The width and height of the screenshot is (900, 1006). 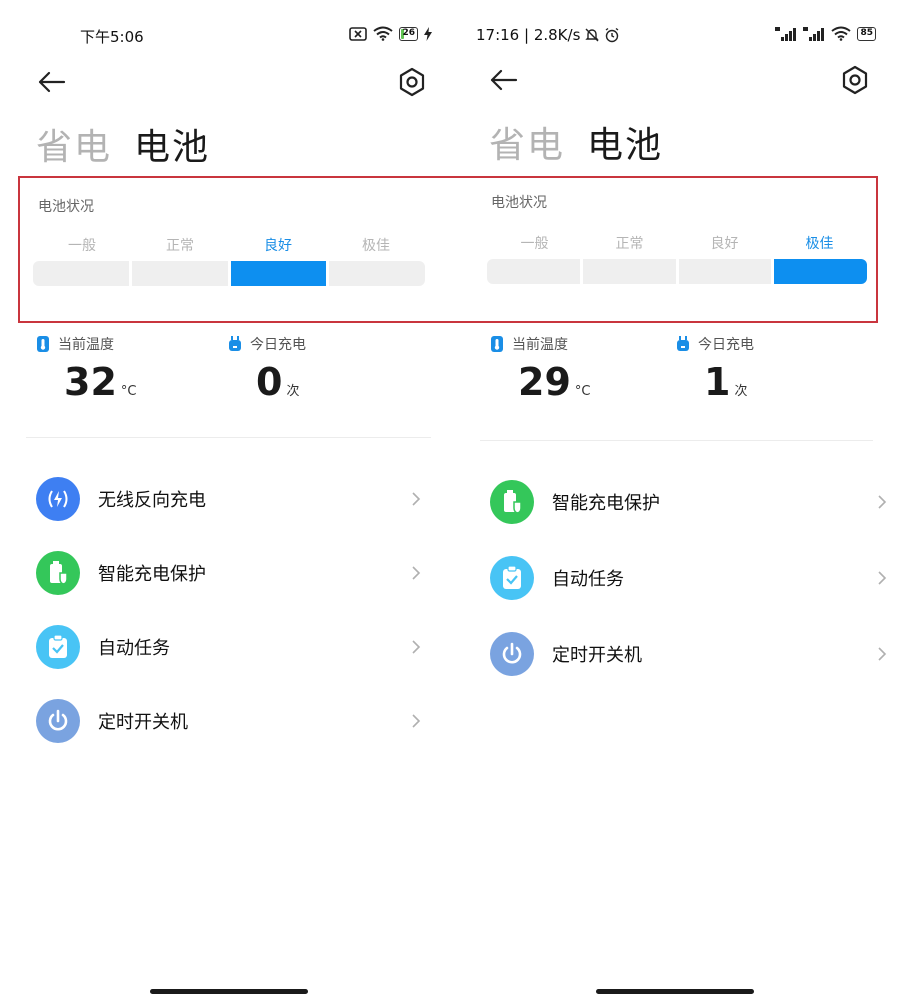 I want to click on current-temperature: 当前温度 32 °C, so click(x=86, y=369).